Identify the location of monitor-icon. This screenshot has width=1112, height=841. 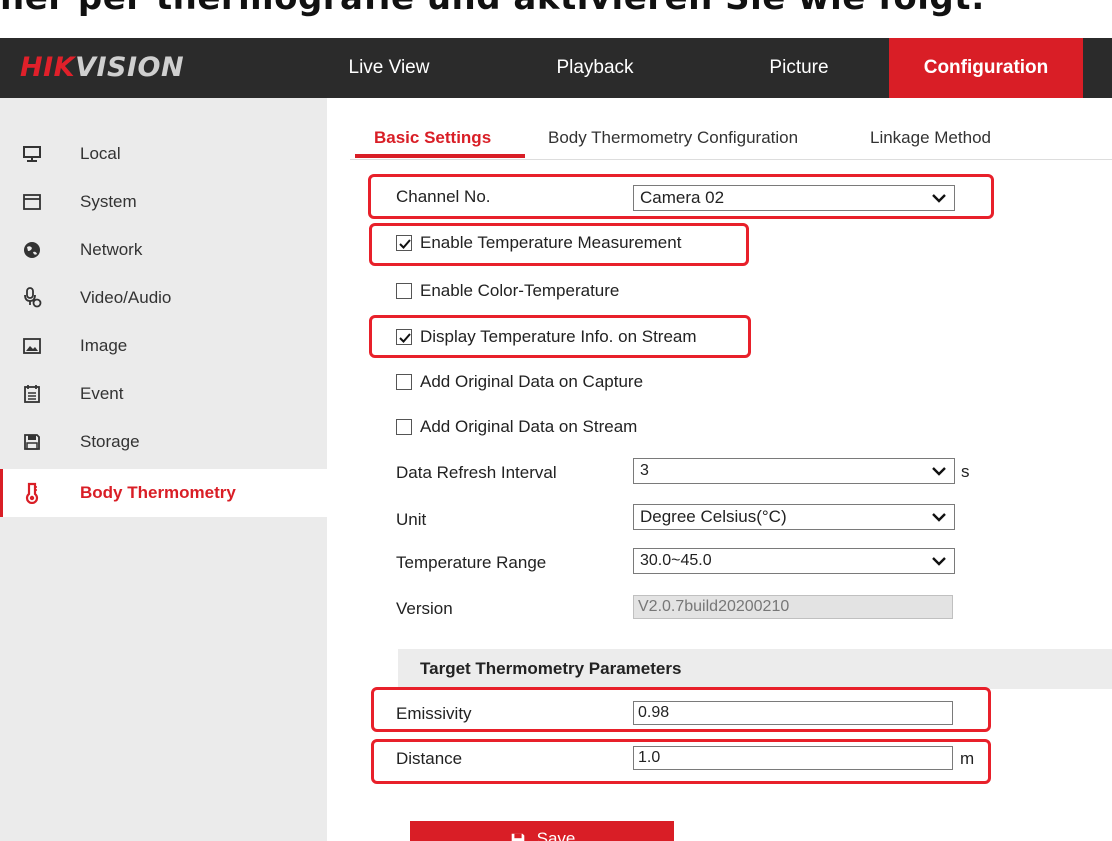
(32, 154).